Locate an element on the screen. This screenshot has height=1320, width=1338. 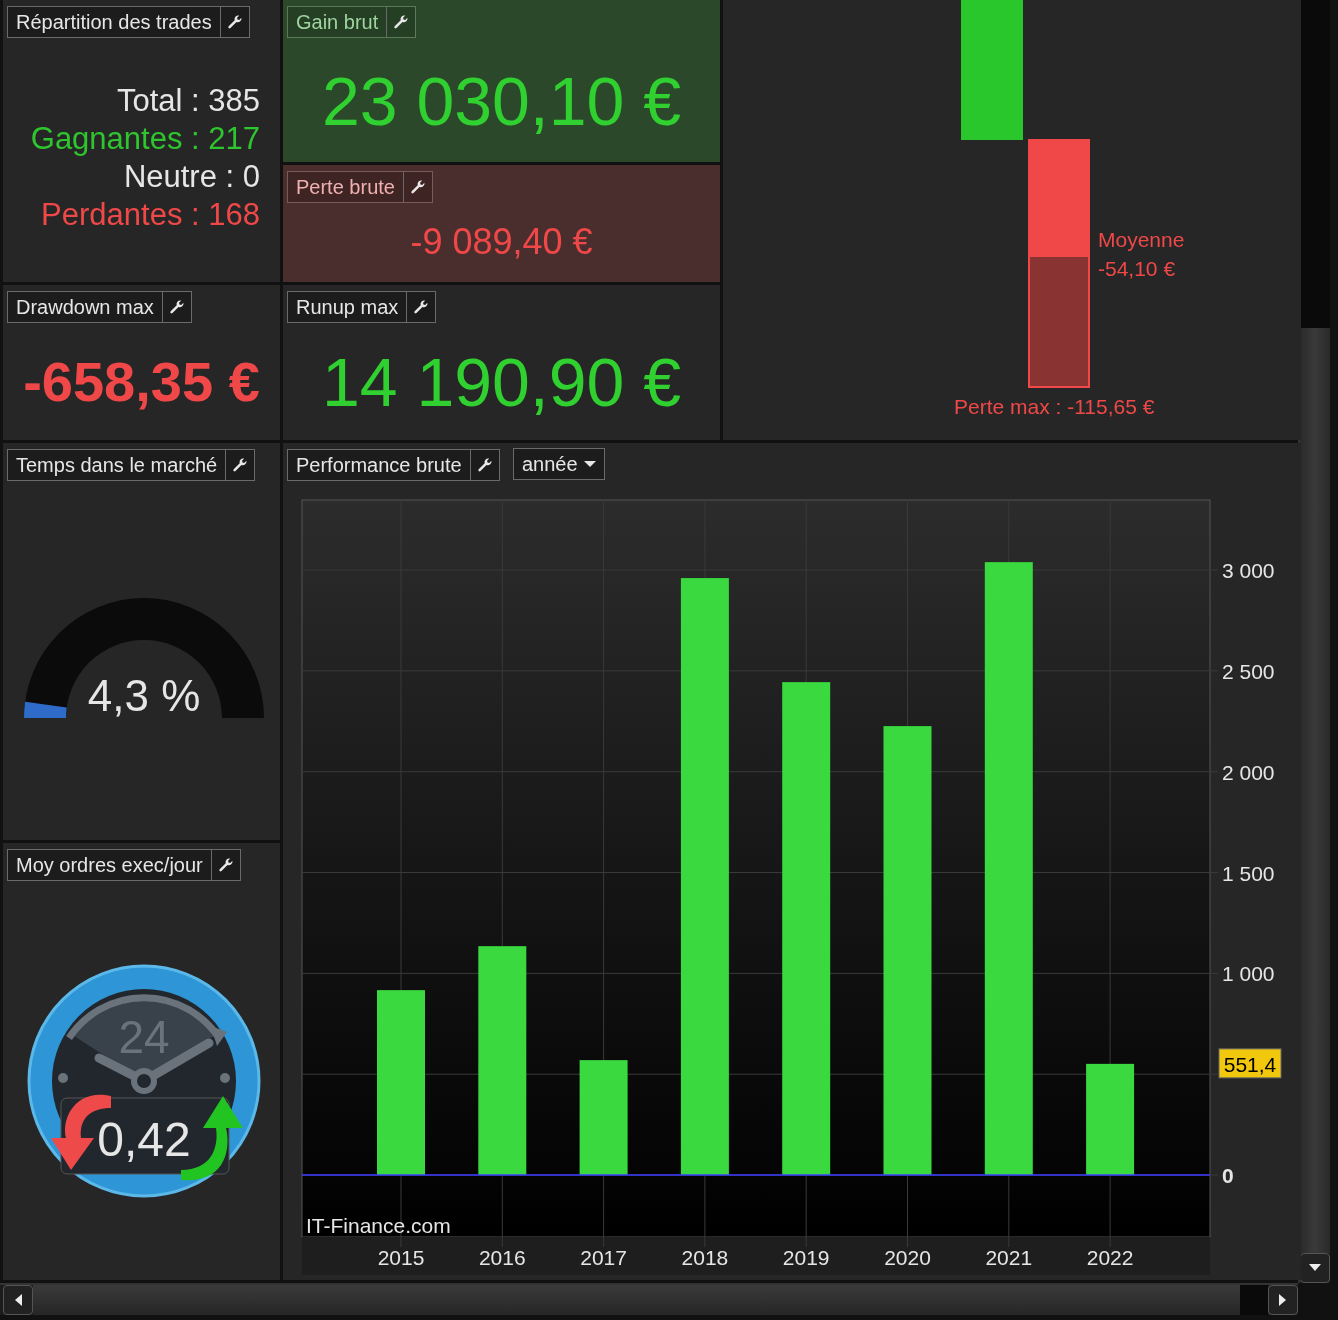
average-label: Moyenne is located at coordinates (1141, 240).